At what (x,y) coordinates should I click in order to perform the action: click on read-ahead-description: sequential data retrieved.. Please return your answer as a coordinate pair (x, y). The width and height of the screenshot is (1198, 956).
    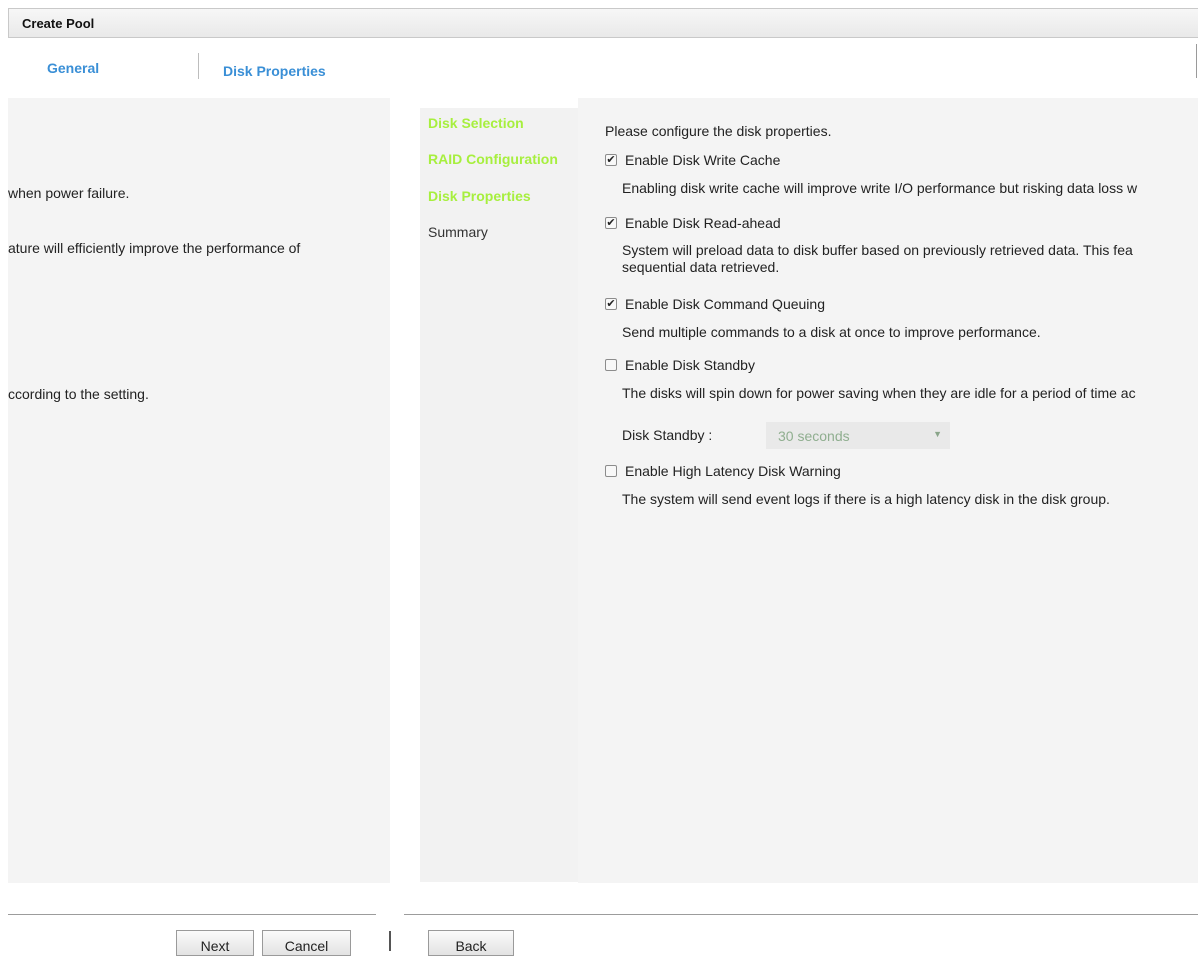
    Looking at the image, I should click on (701, 267).